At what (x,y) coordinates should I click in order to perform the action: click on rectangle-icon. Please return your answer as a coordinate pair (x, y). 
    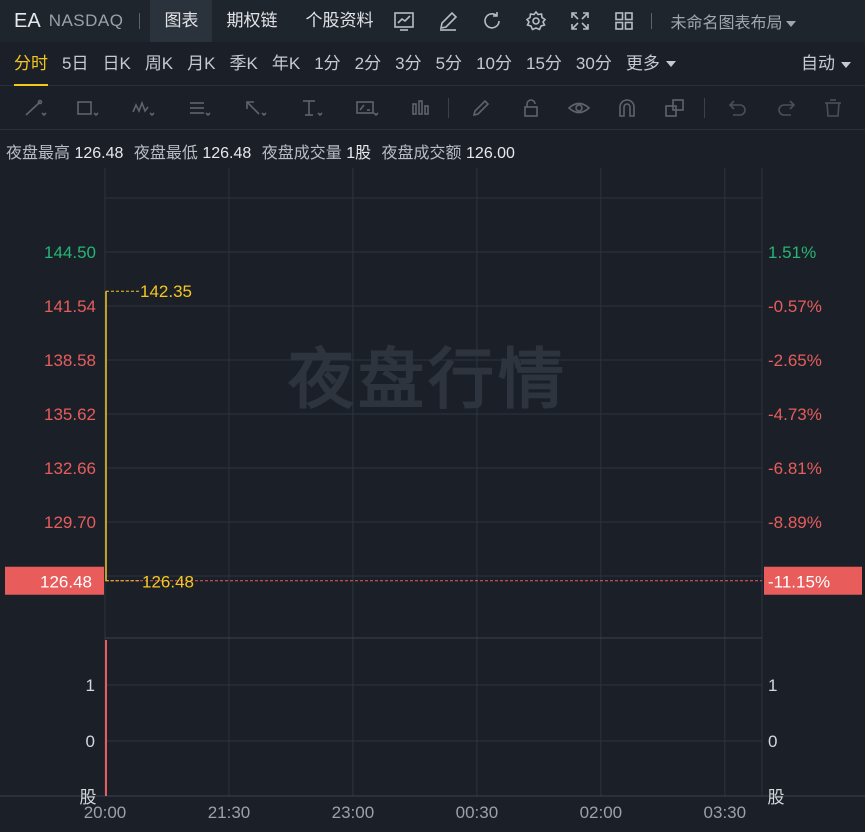
    Looking at the image, I should click on (87, 108).